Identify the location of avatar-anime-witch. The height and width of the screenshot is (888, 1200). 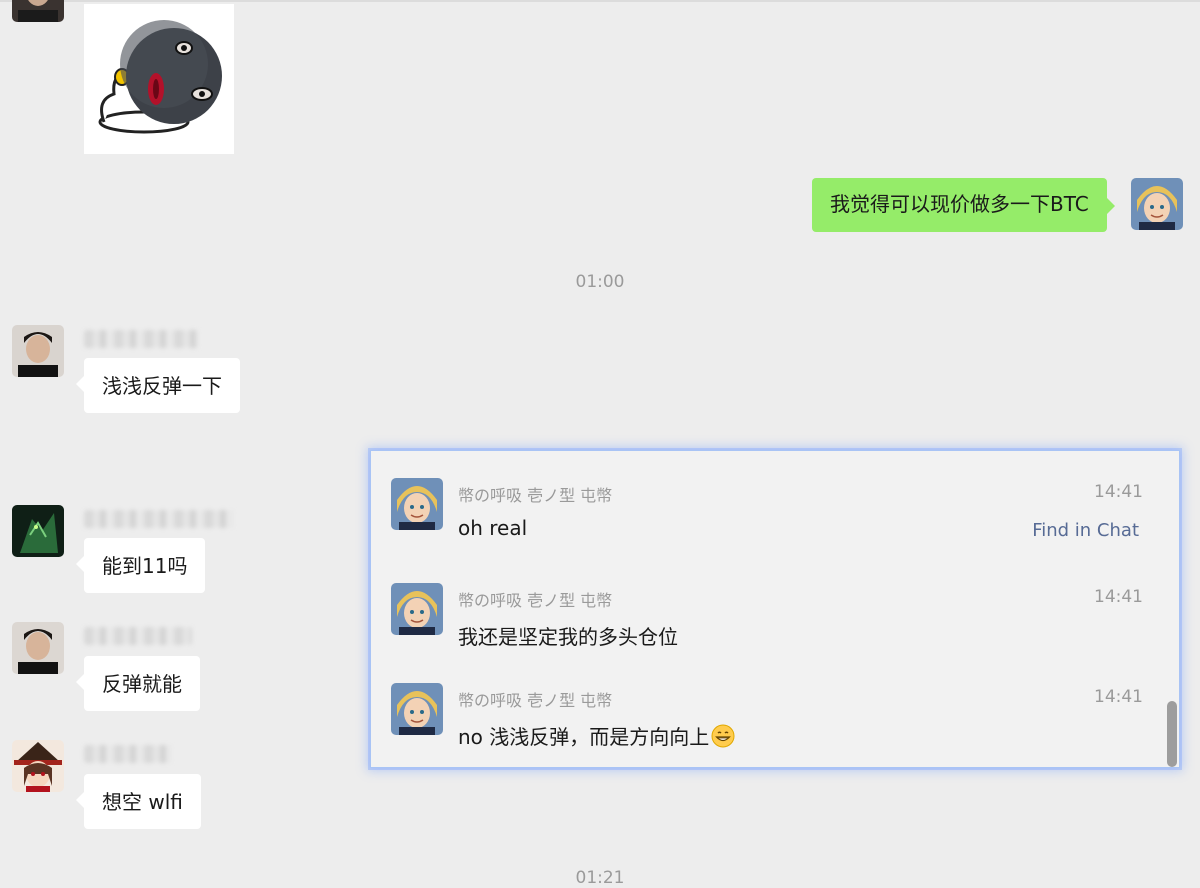
(38, 766).